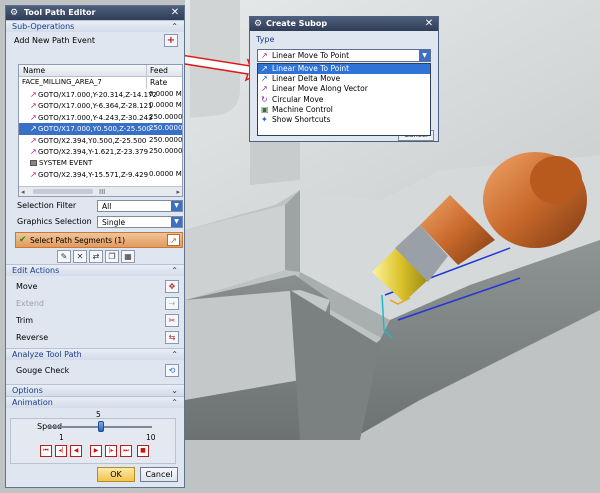 The width and height of the screenshot is (600, 493). I want to click on dropdown-option: ↗ Linear Move To Point, so click(344, 69).